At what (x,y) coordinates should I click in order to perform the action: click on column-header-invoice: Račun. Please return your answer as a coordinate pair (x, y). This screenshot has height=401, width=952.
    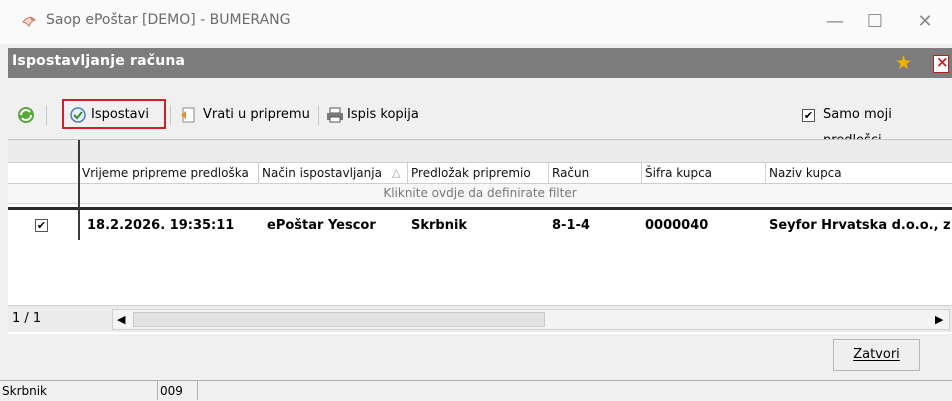
    Looking at the image, I should click on (595, 173).